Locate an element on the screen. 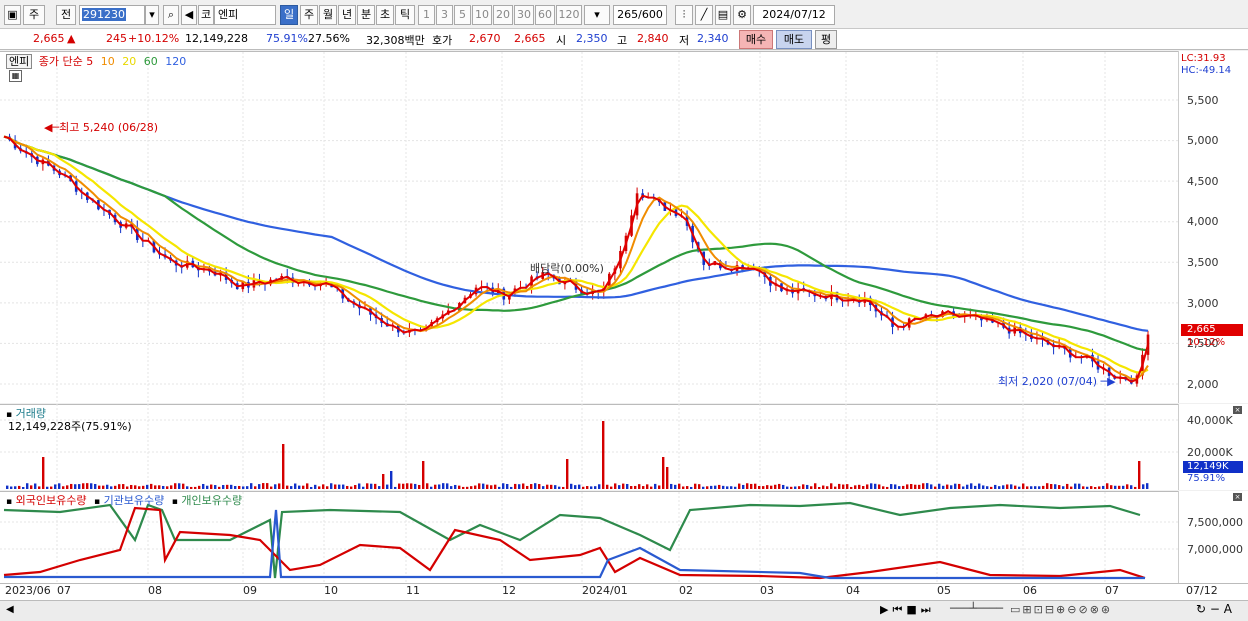  hold-y-tick: 7,000,000 is located at coordinates (1215, 549).